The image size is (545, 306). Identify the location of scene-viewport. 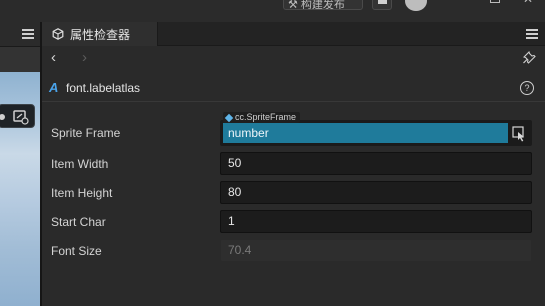
(20, 189).